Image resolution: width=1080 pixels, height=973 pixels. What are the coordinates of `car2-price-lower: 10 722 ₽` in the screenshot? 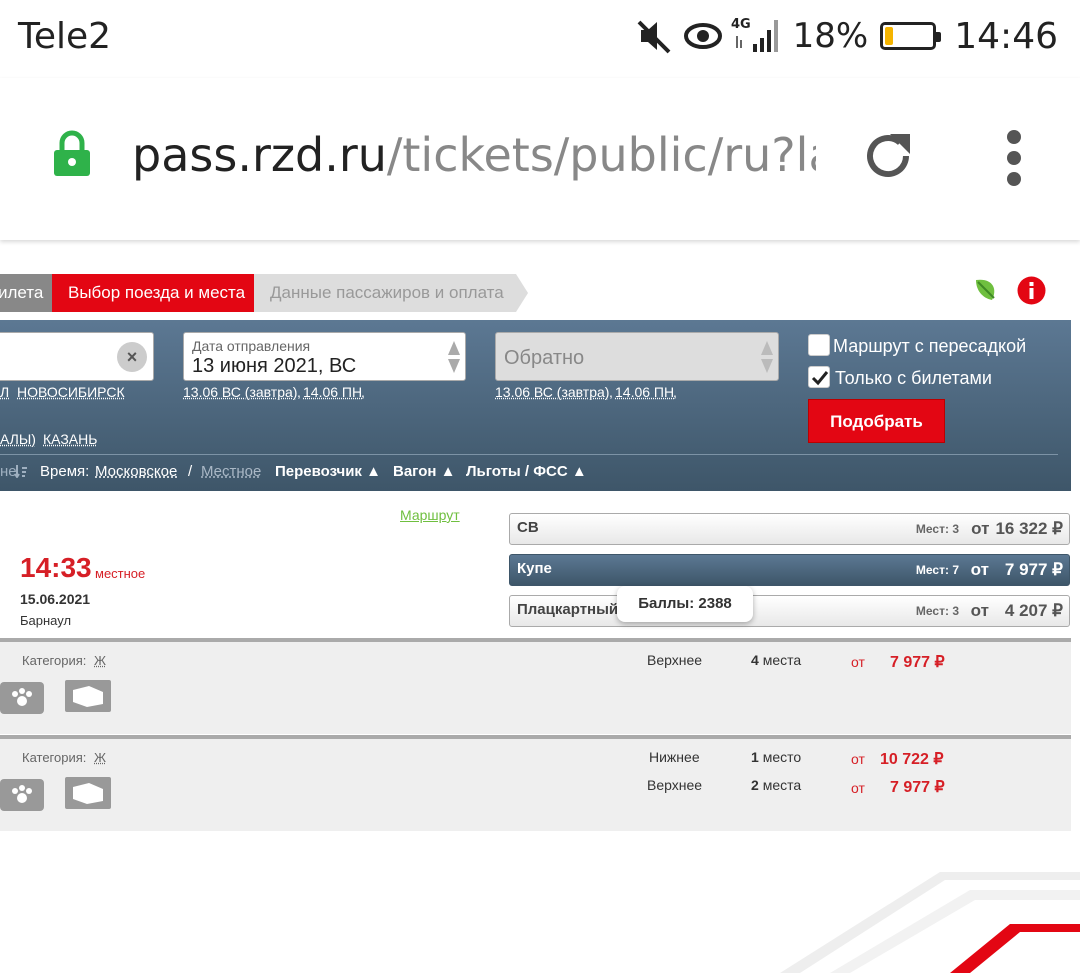 It's located at (912, 759).